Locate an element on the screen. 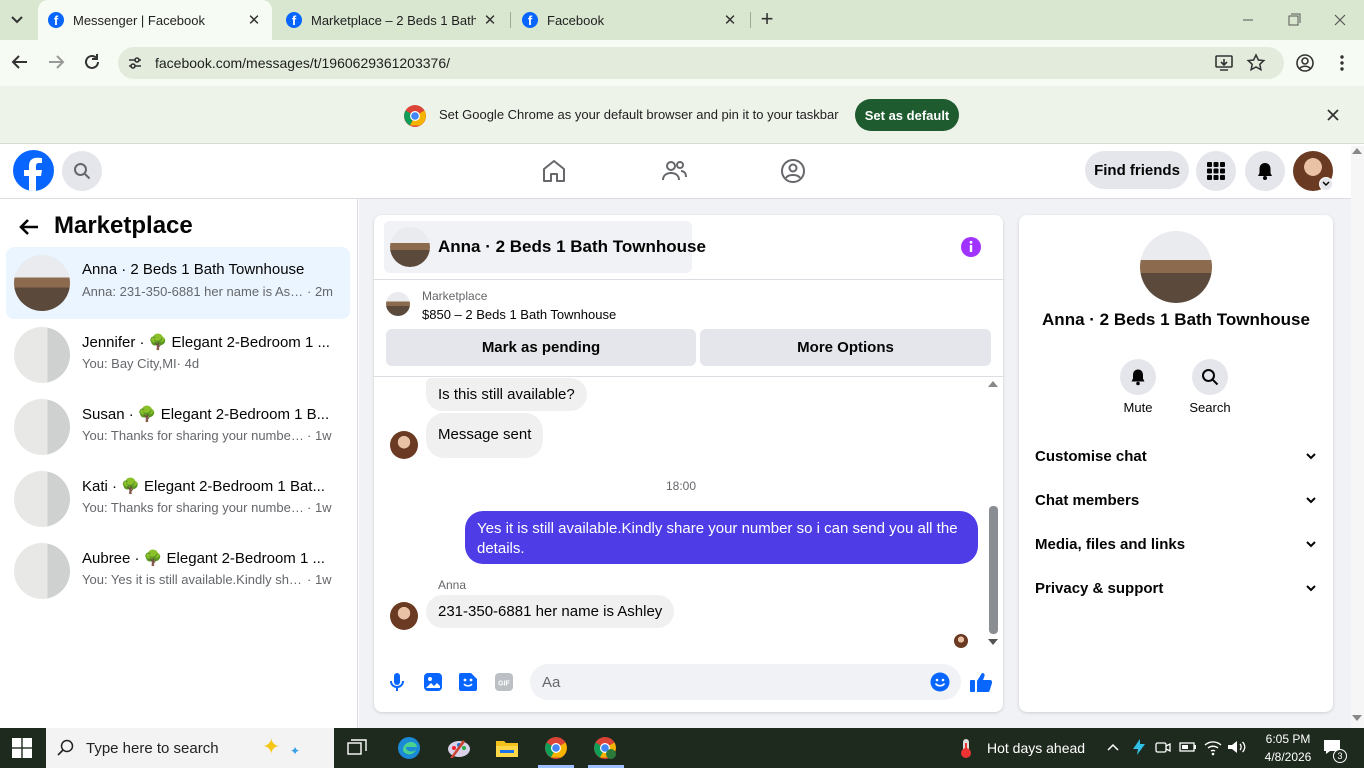  bookmark-star-button is located at coordinates (1256, 65).